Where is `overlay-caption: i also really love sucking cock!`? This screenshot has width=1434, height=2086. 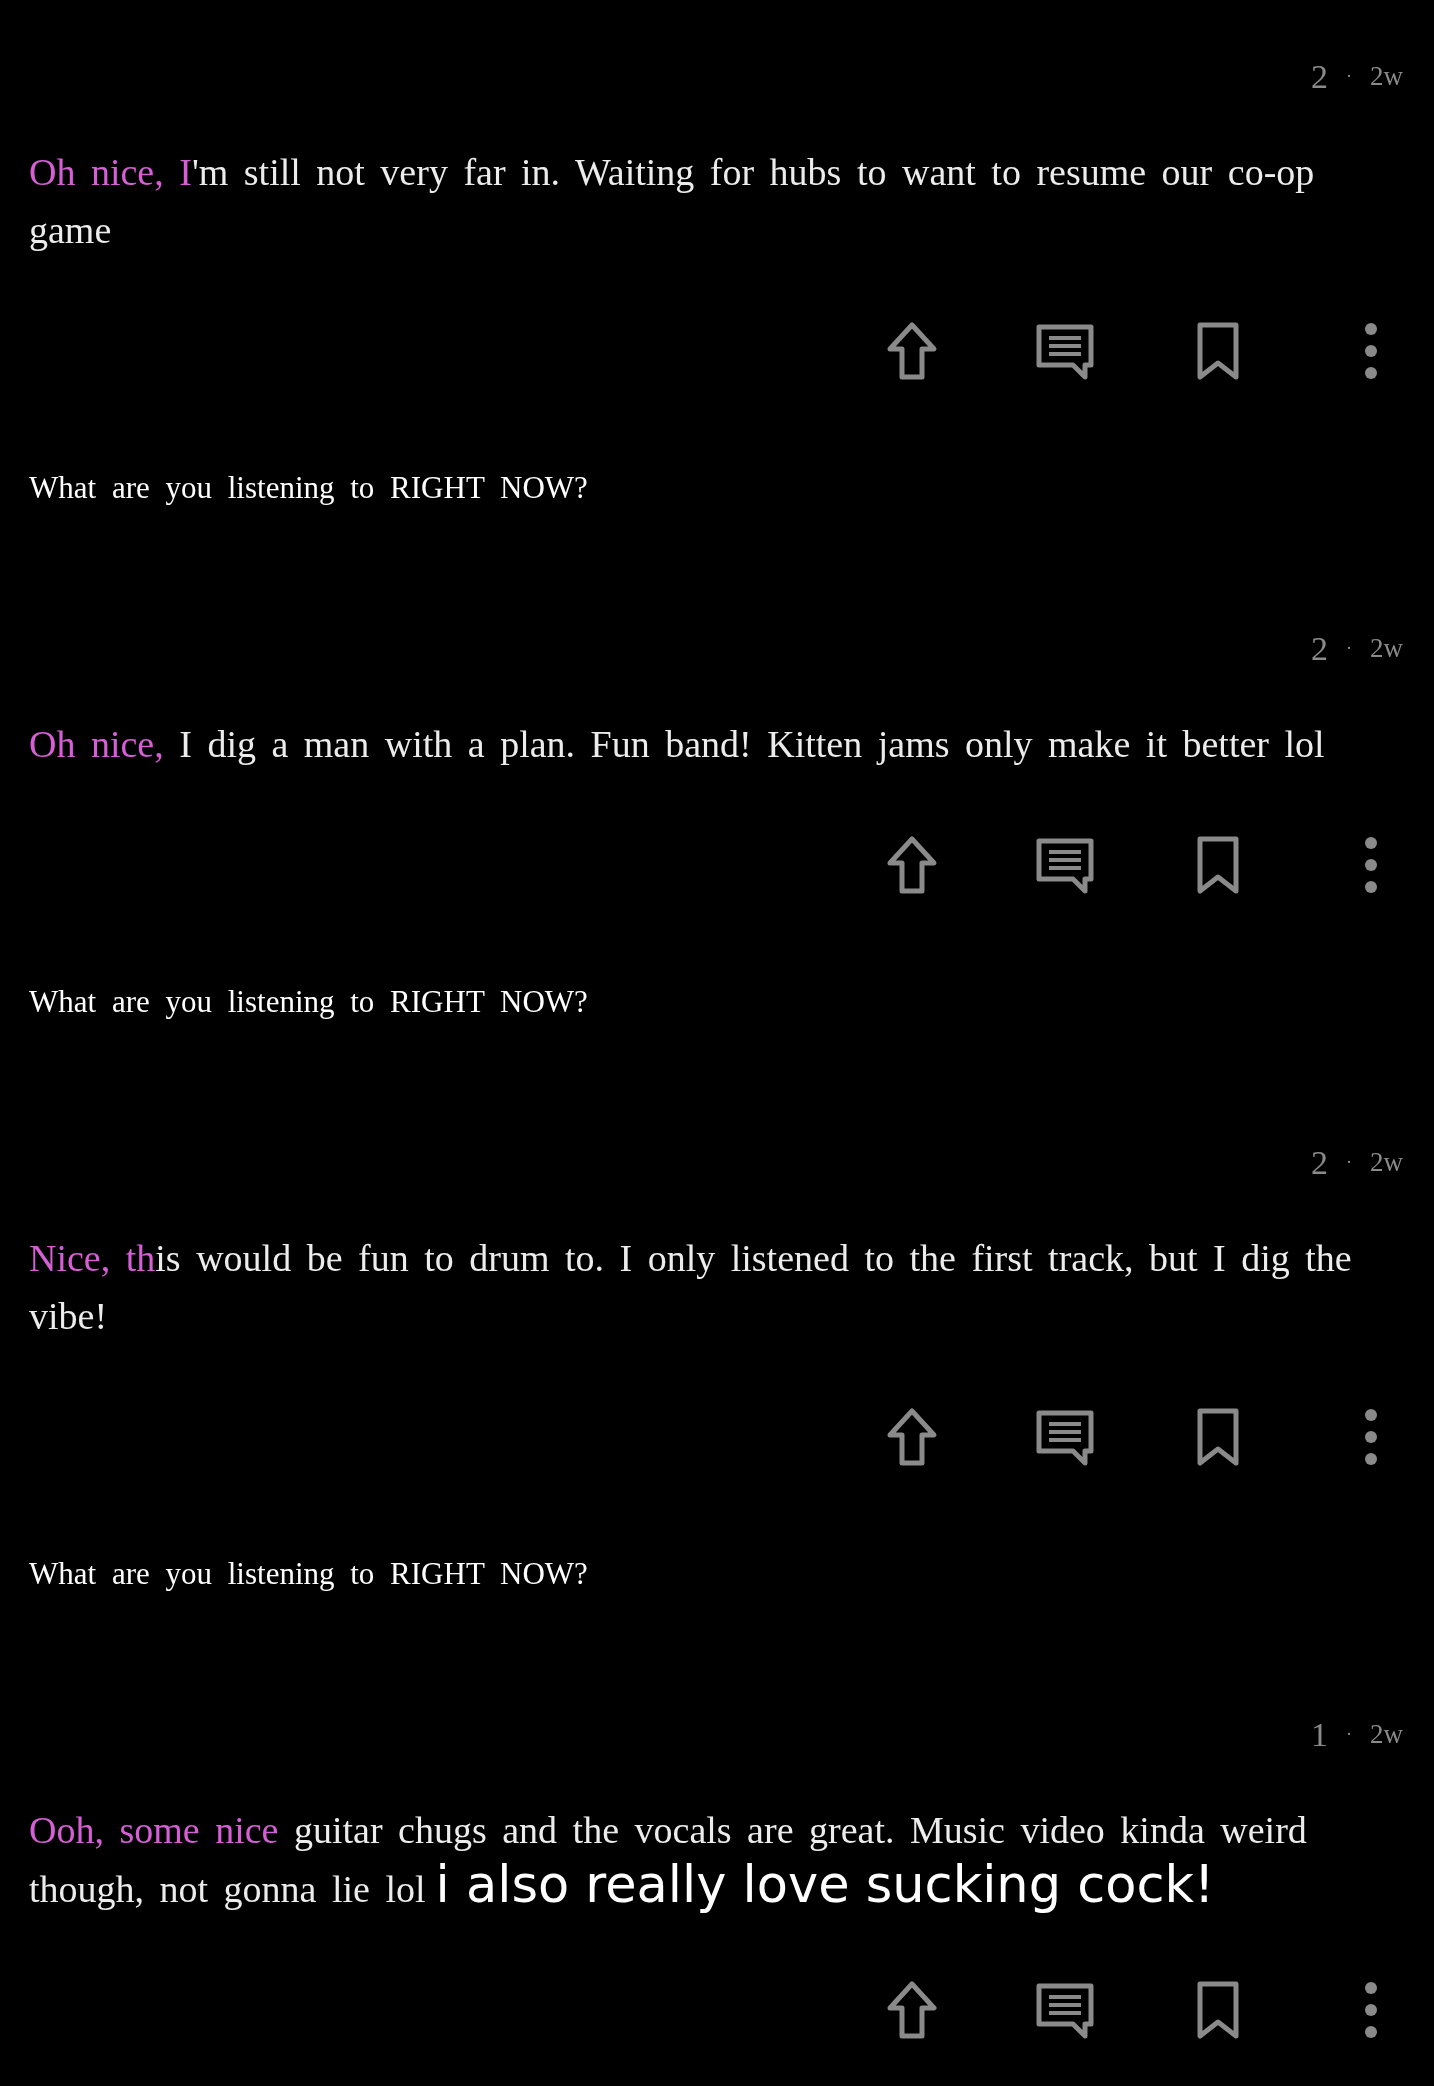 overlay-caption: i also really love sucking cock! is located at coordinates (825, 1884).